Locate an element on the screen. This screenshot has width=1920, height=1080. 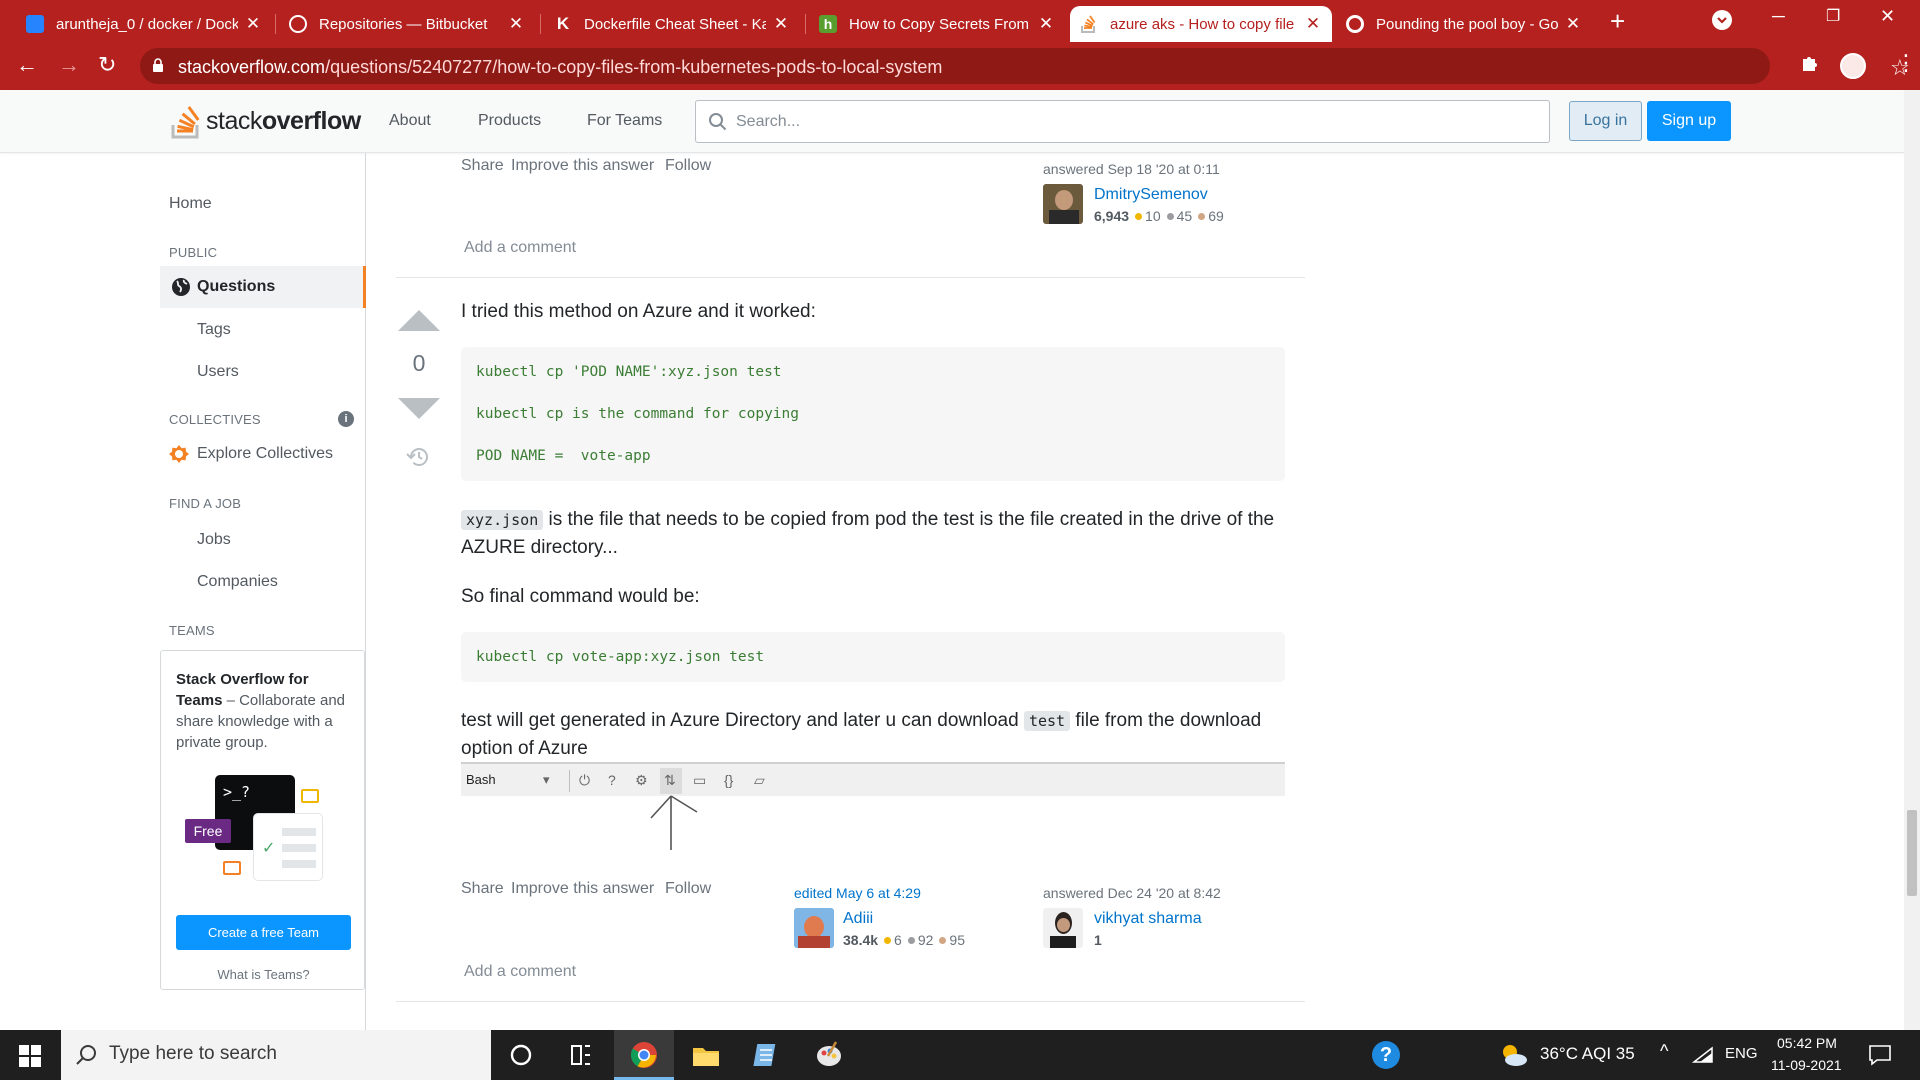
file-explorer-icon is located at coordinates (706, 1055).